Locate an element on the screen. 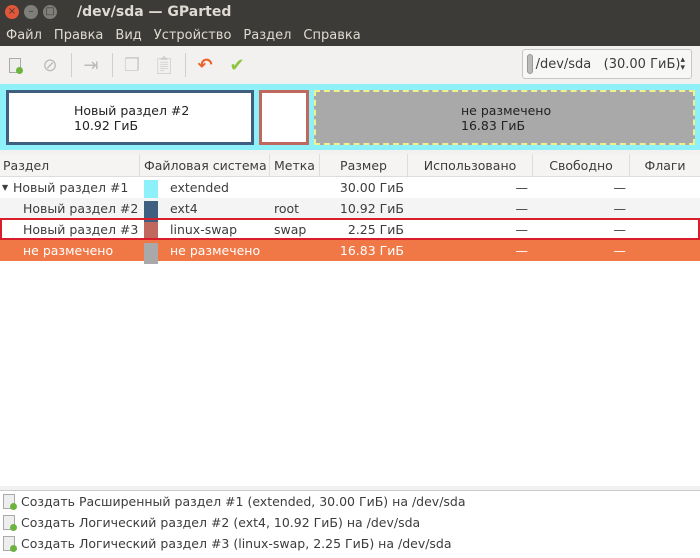 The width and height of the screenshot is (700, 558). undo-icon: ↶ is located at coordinates (205, 65).